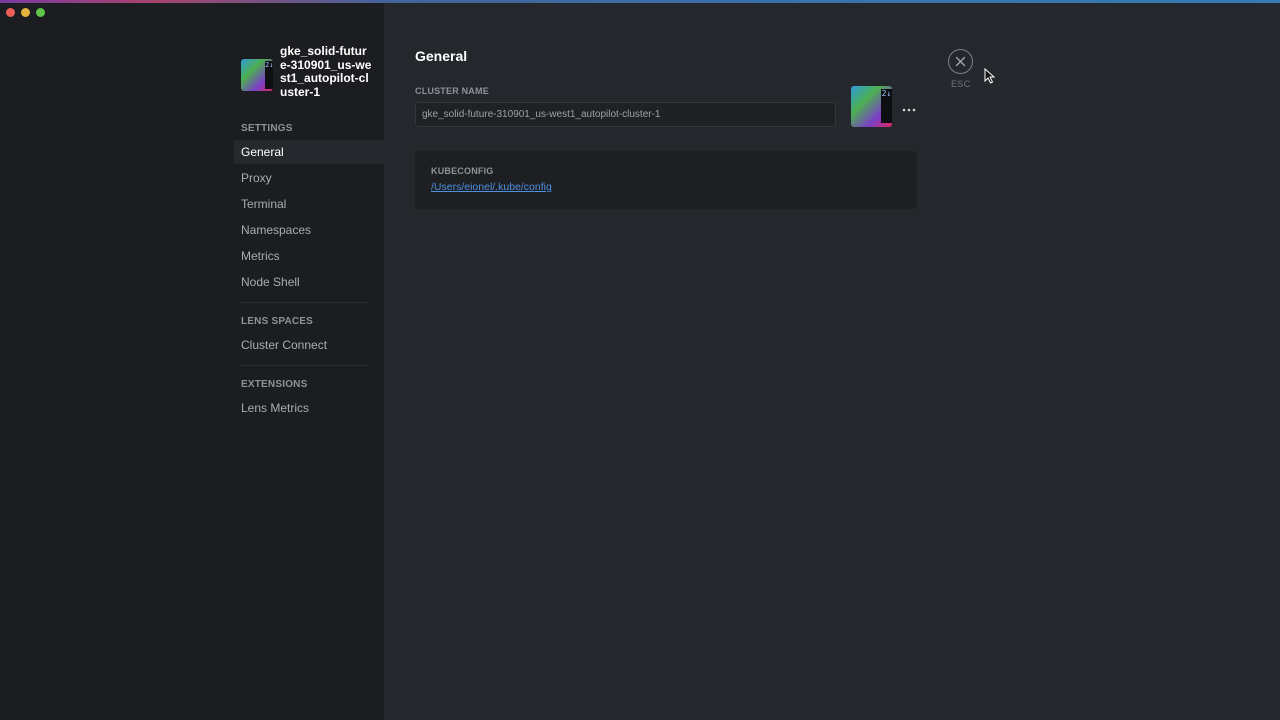 The width and height of the screenshot is (1280, 720). What do you see at coordinates (625, 114) in the screenshot?
I see `cluster-name-input` at bounding box center [625, 114].